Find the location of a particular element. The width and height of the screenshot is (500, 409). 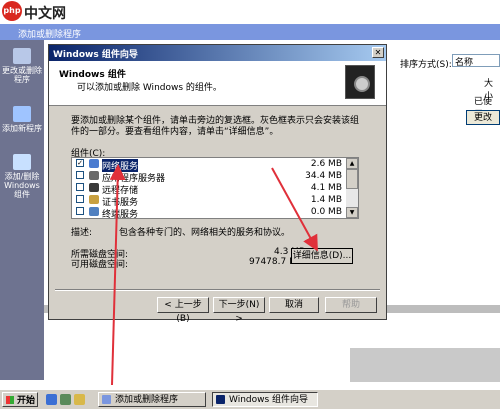

component-row-app-server: 应用程序服务器 34.4 MB is located at coordinates (209, 177).